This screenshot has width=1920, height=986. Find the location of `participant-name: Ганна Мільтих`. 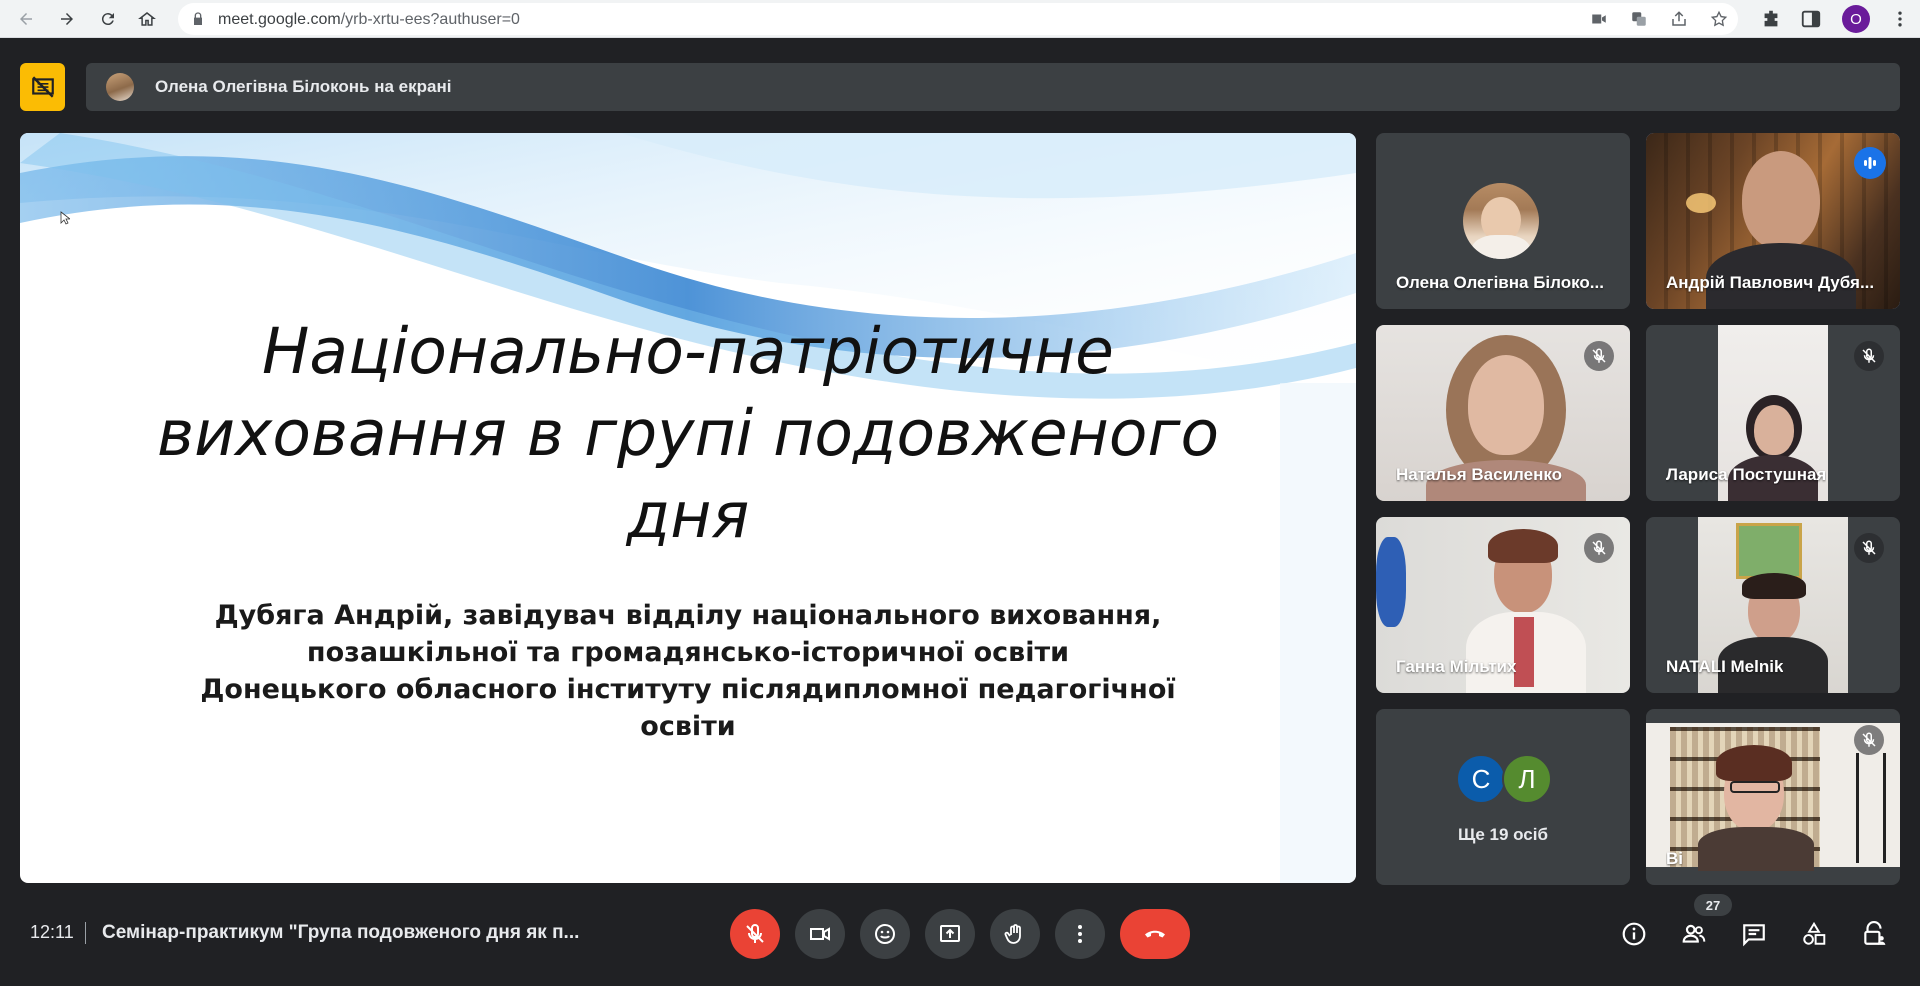

participant-name: Ганна Мільтих is located at coordinates (1456, 666).